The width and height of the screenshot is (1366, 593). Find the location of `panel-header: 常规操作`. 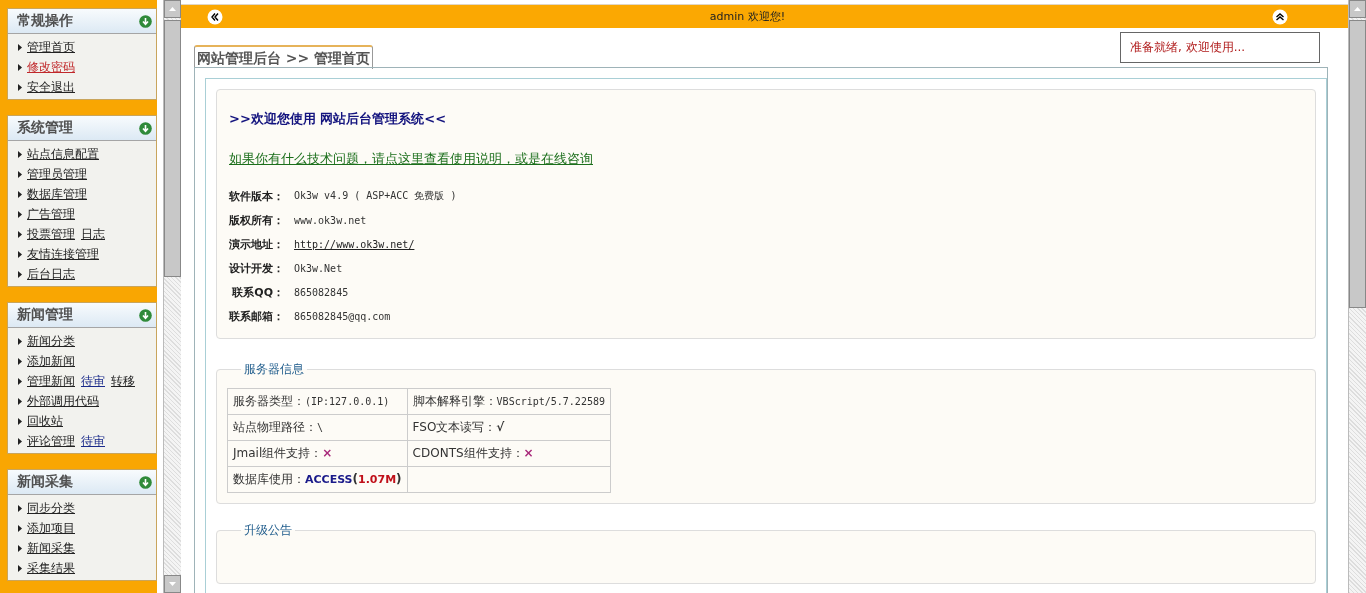

panel-header: 常规操作 is located at coordinates (82, 21).